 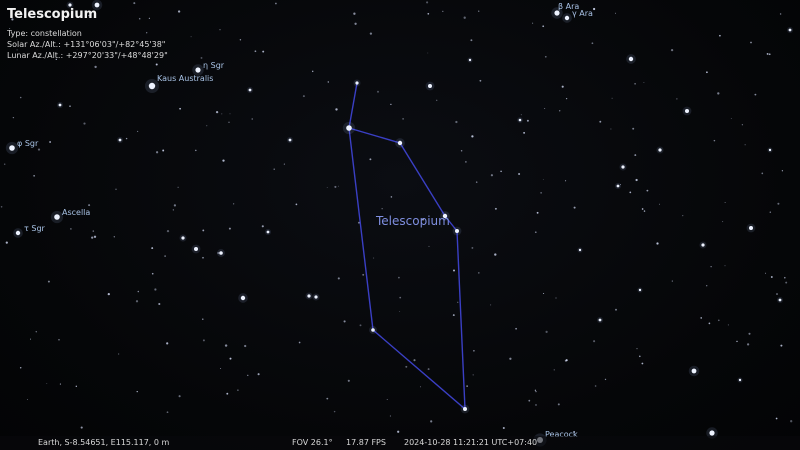 I want to click on star-label-kaus-australis: Kaus Australis, so click(x=185, y=78).